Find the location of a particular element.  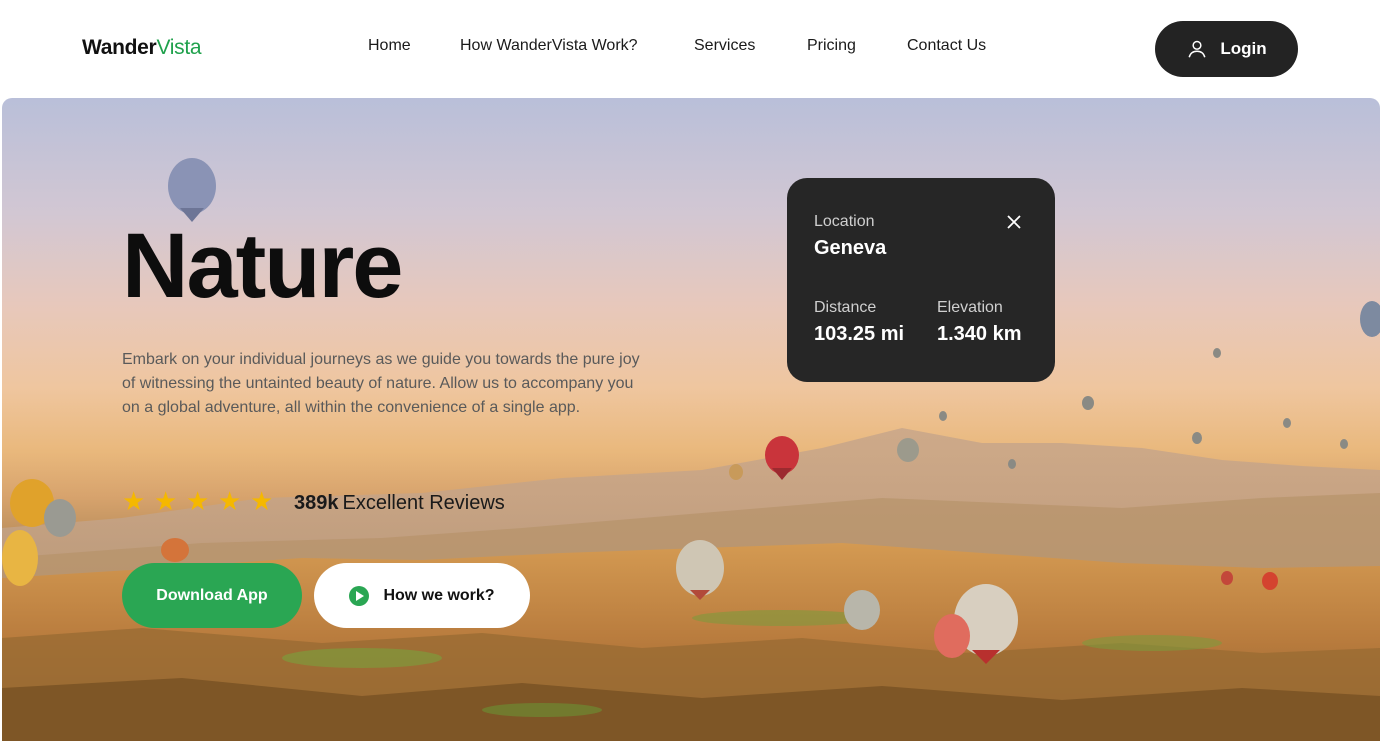

distance-label: Distance is located at coordinates (845, 307).